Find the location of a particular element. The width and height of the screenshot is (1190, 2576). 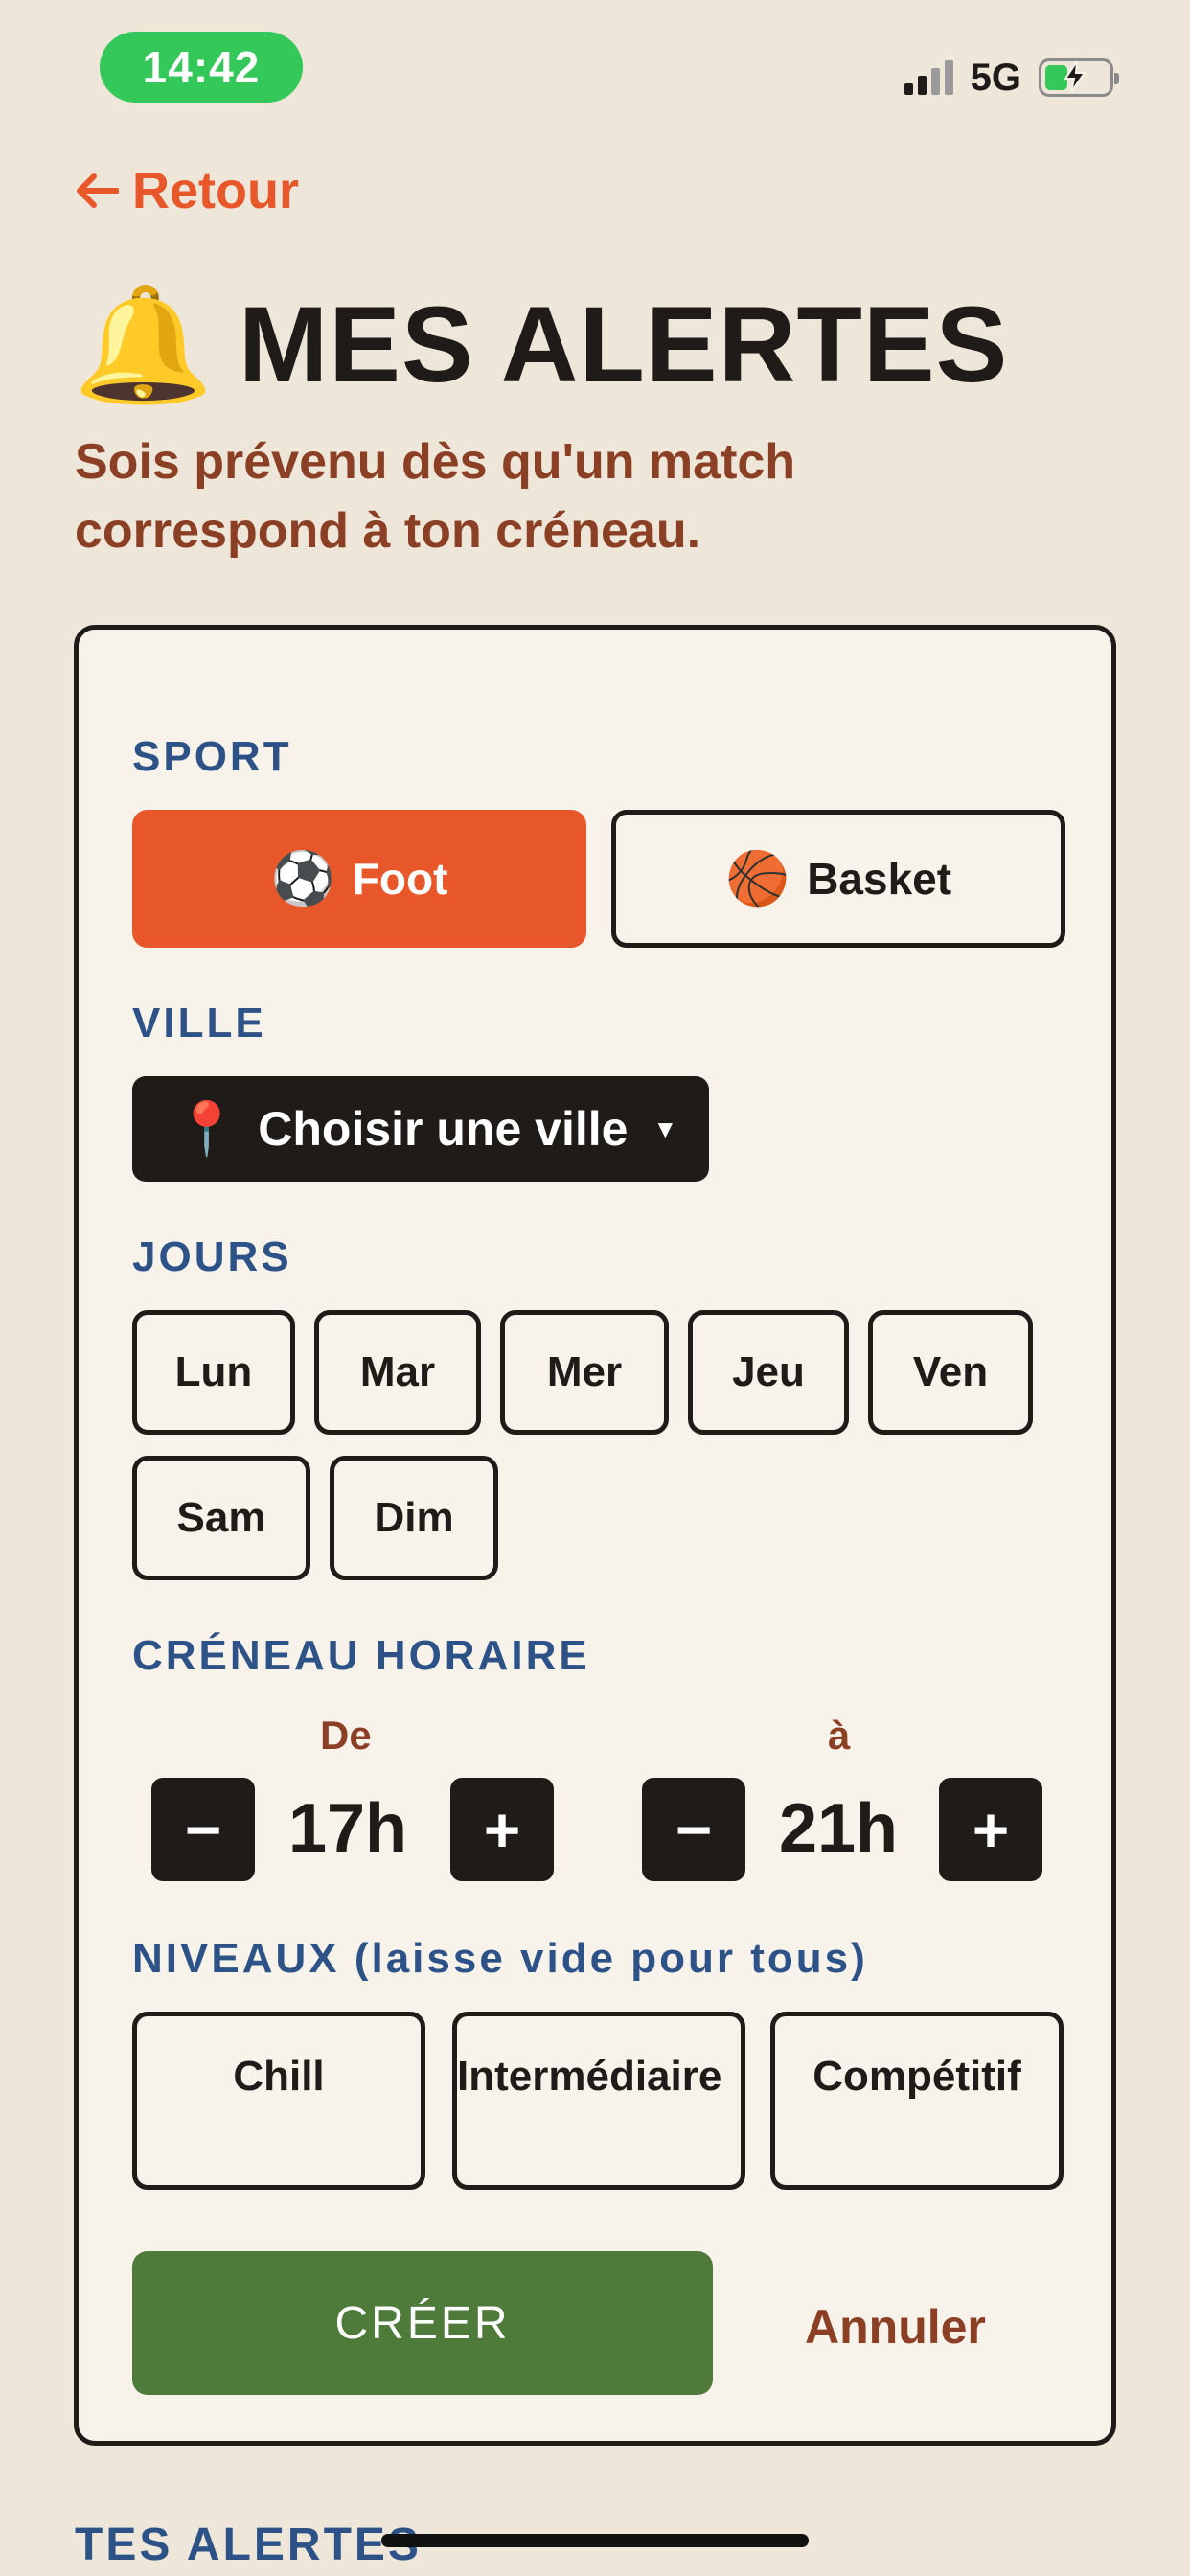

day-label: Lun is located at coordinates (214, 1371).